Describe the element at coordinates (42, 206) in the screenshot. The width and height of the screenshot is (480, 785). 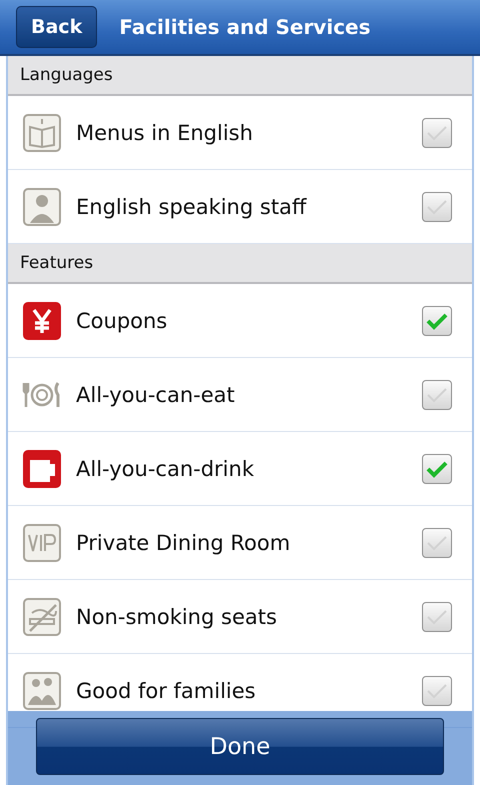
I see `person-icon` at that location.